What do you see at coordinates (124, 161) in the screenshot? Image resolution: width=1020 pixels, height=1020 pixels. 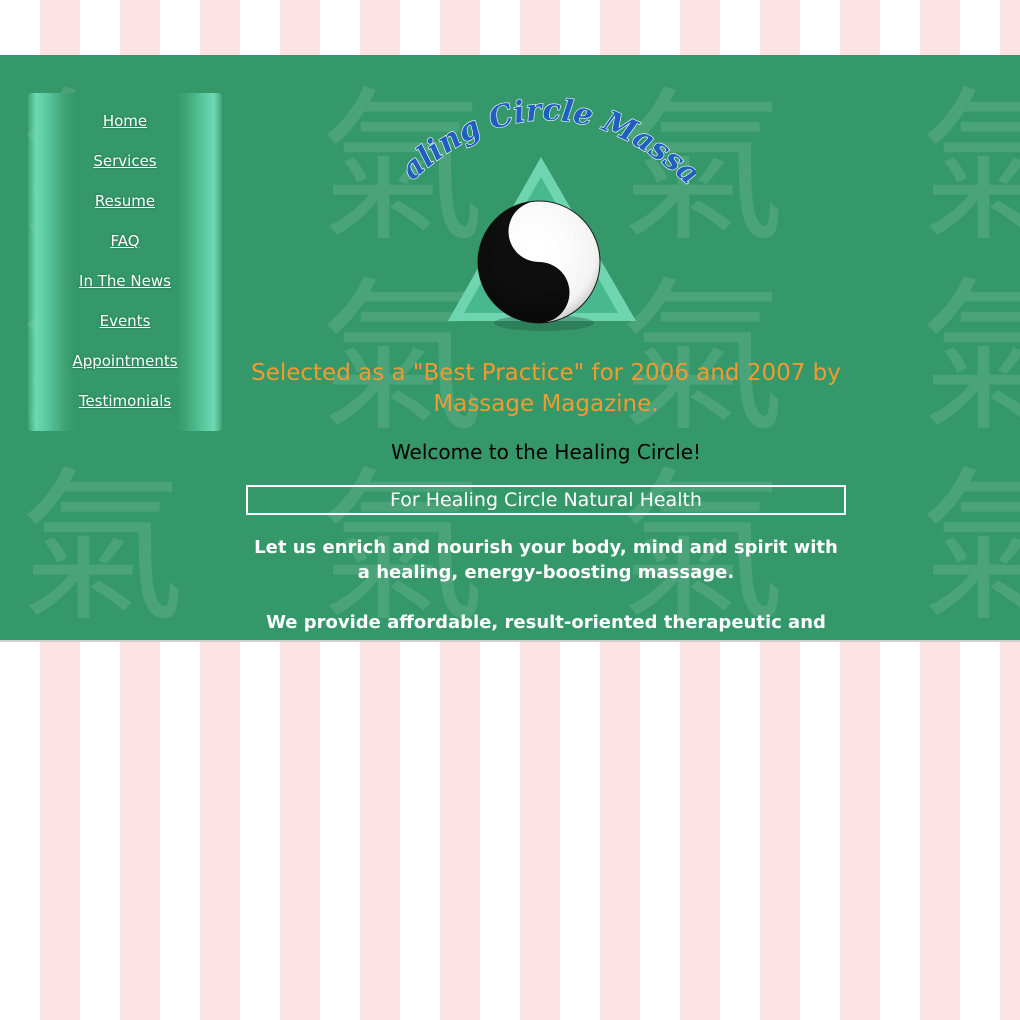 I see `nav-link-services: Services` at bounding box center [124, 161].